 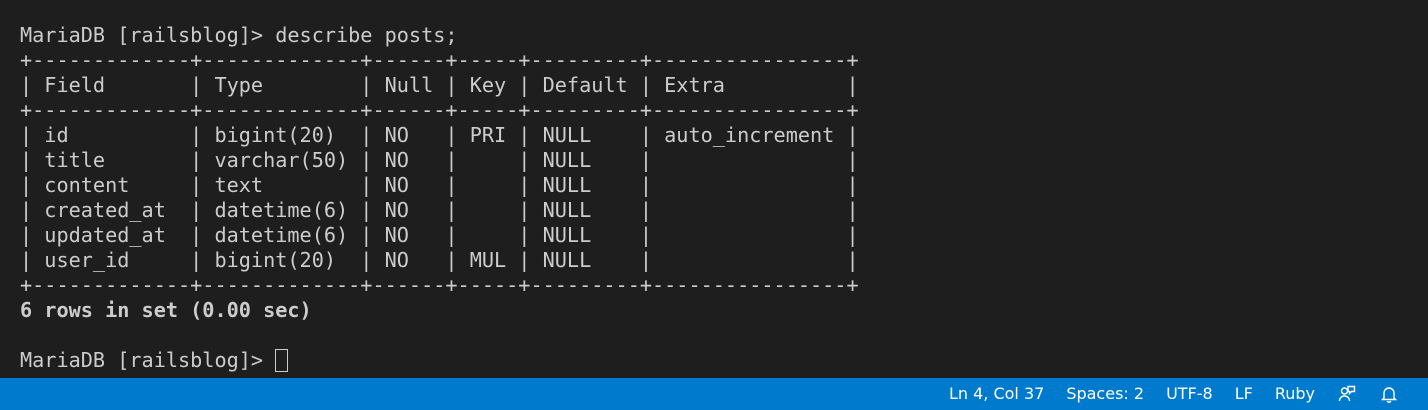 What do you see at coordinates (439, 360) in the screenshot?
I see `terminal-prompt-line: MariaDB [railsblog]>` at bounding box center [439, 360].